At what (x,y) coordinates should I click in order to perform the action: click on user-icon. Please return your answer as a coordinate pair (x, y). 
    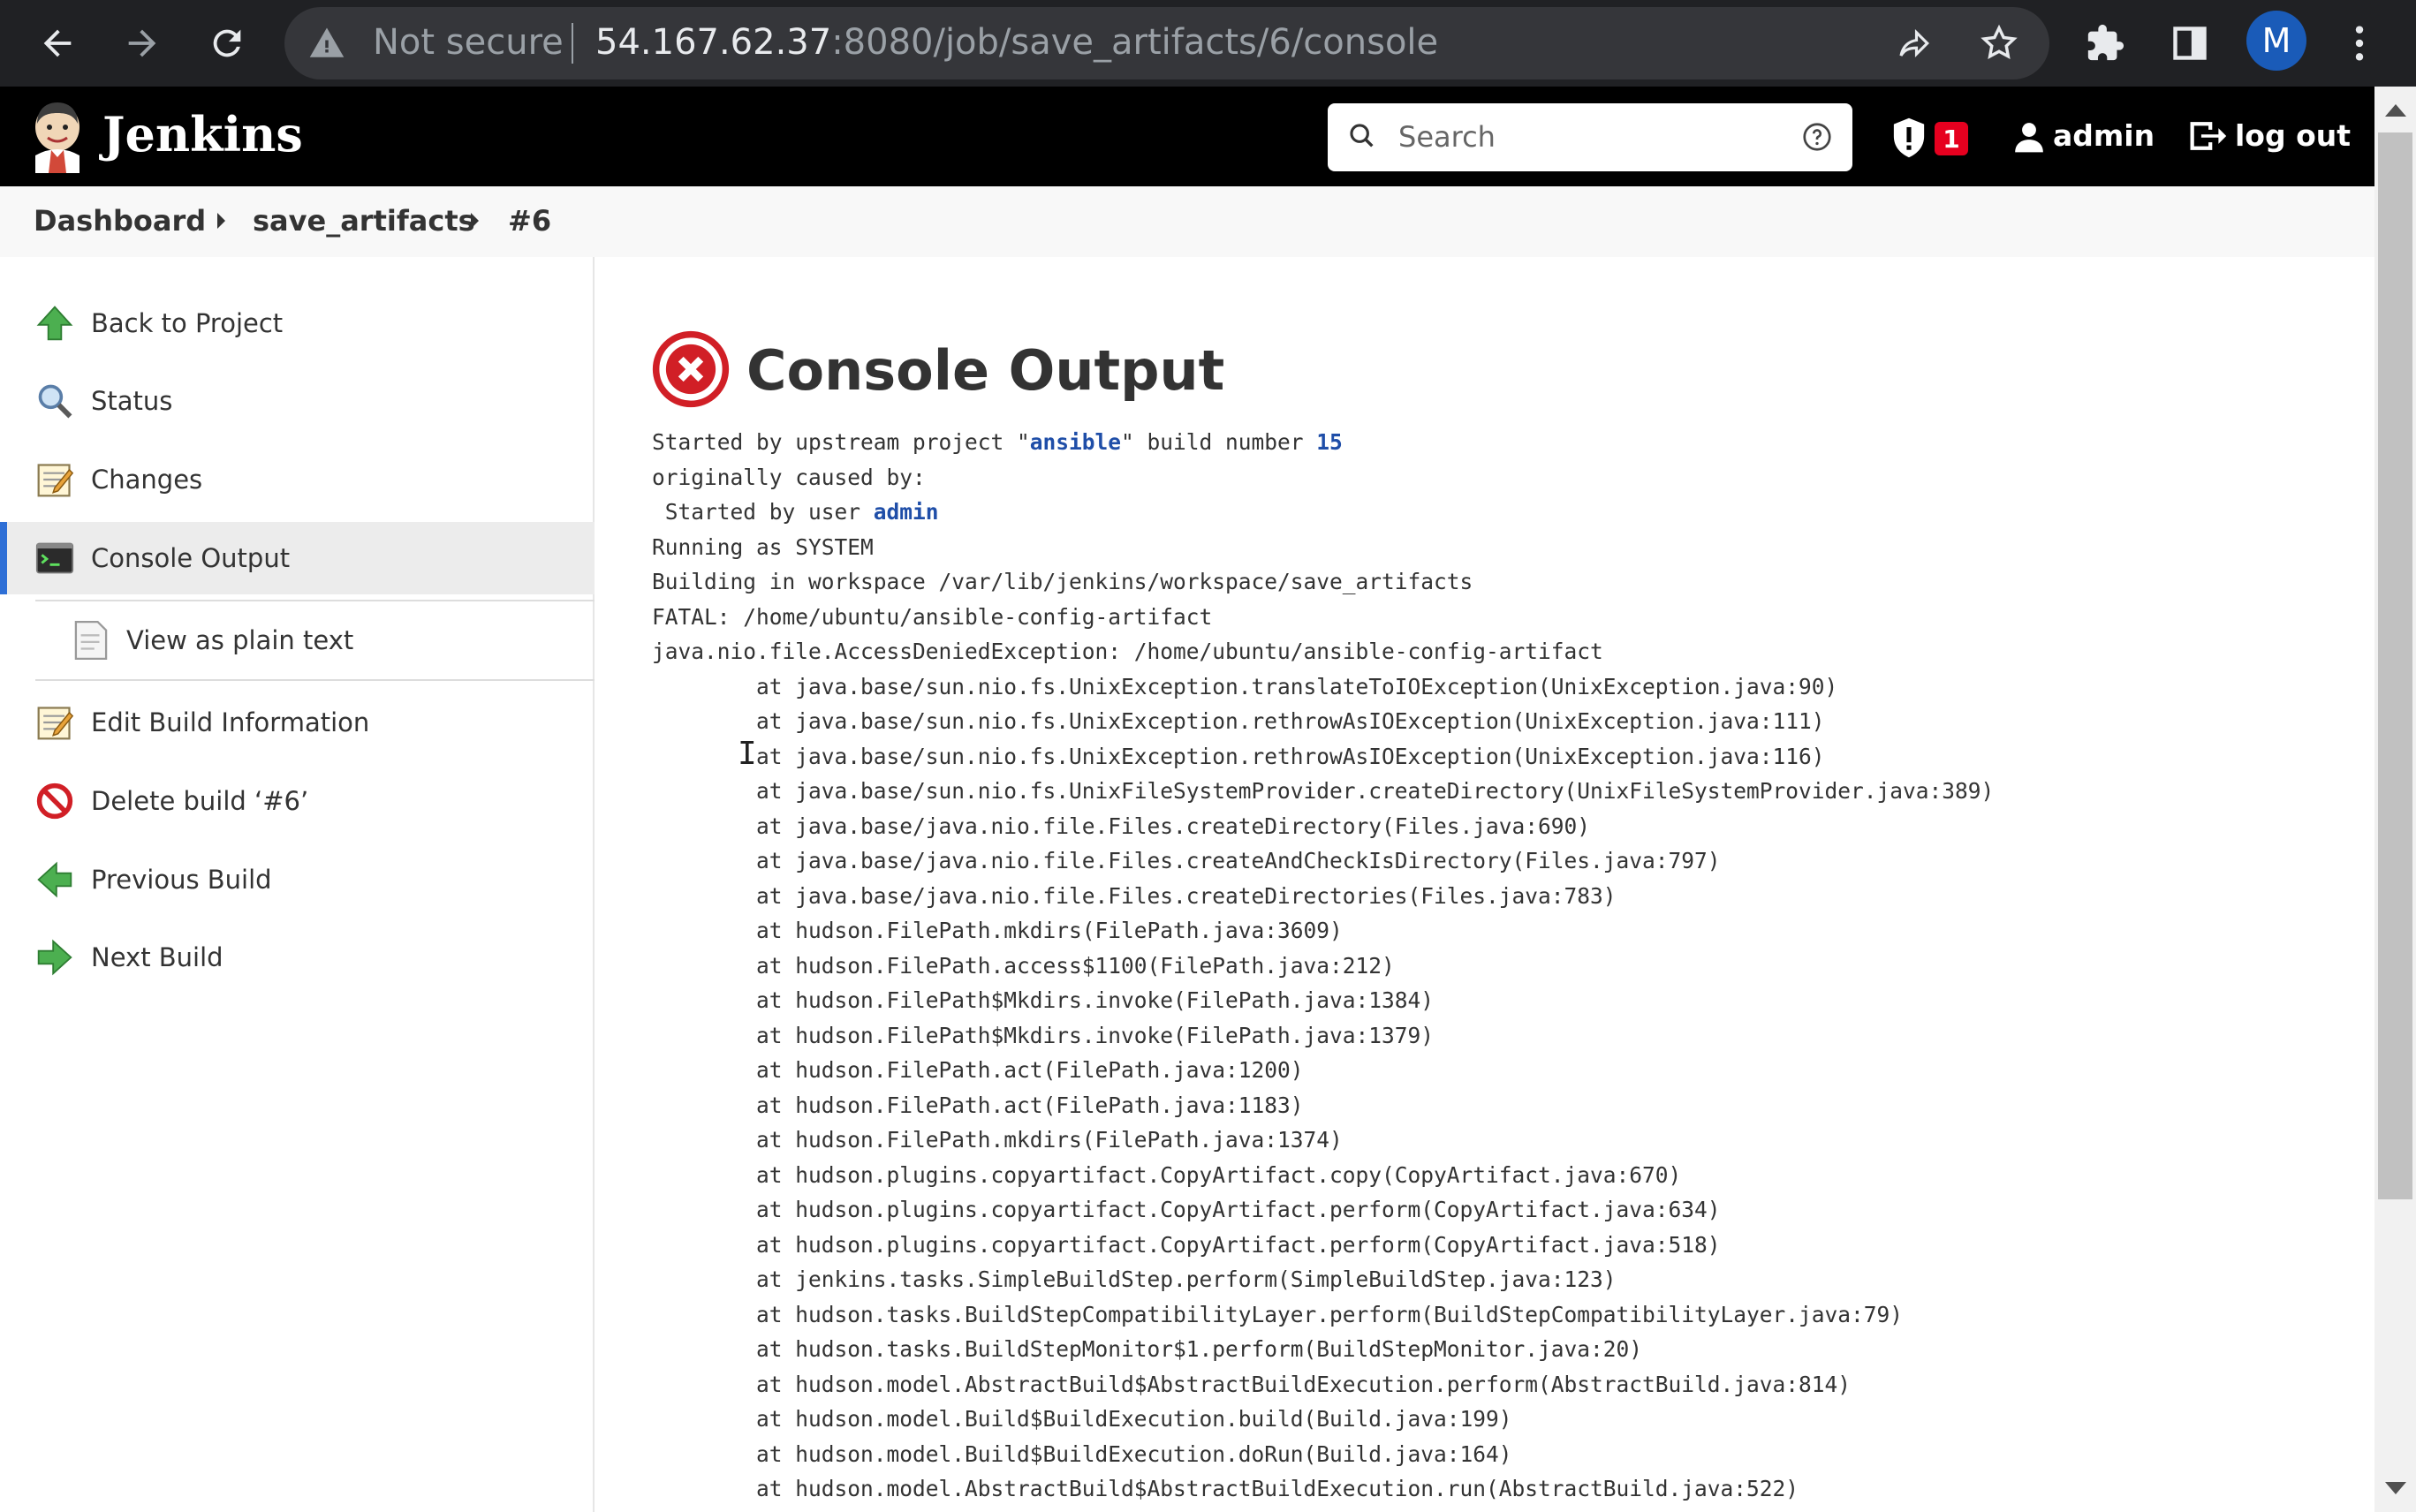
    Looking at the image, I should click on (2029, 137).